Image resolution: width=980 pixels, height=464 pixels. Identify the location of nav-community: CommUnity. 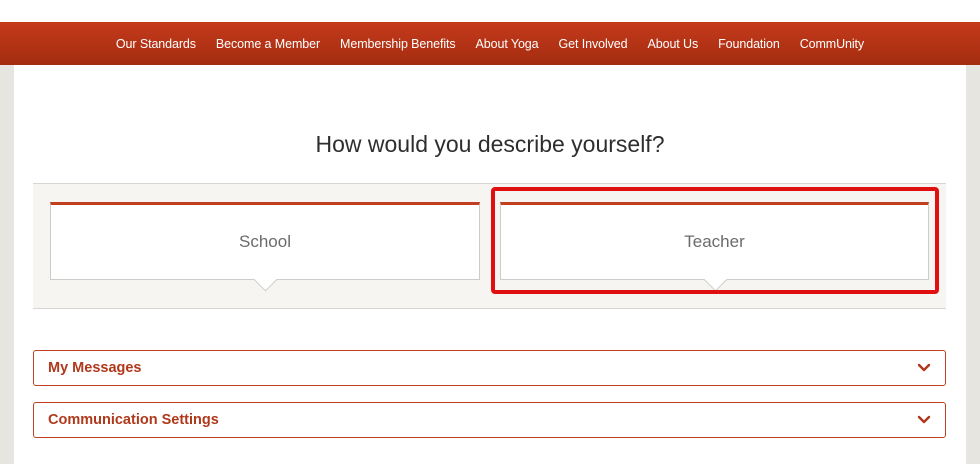
(832, 44).